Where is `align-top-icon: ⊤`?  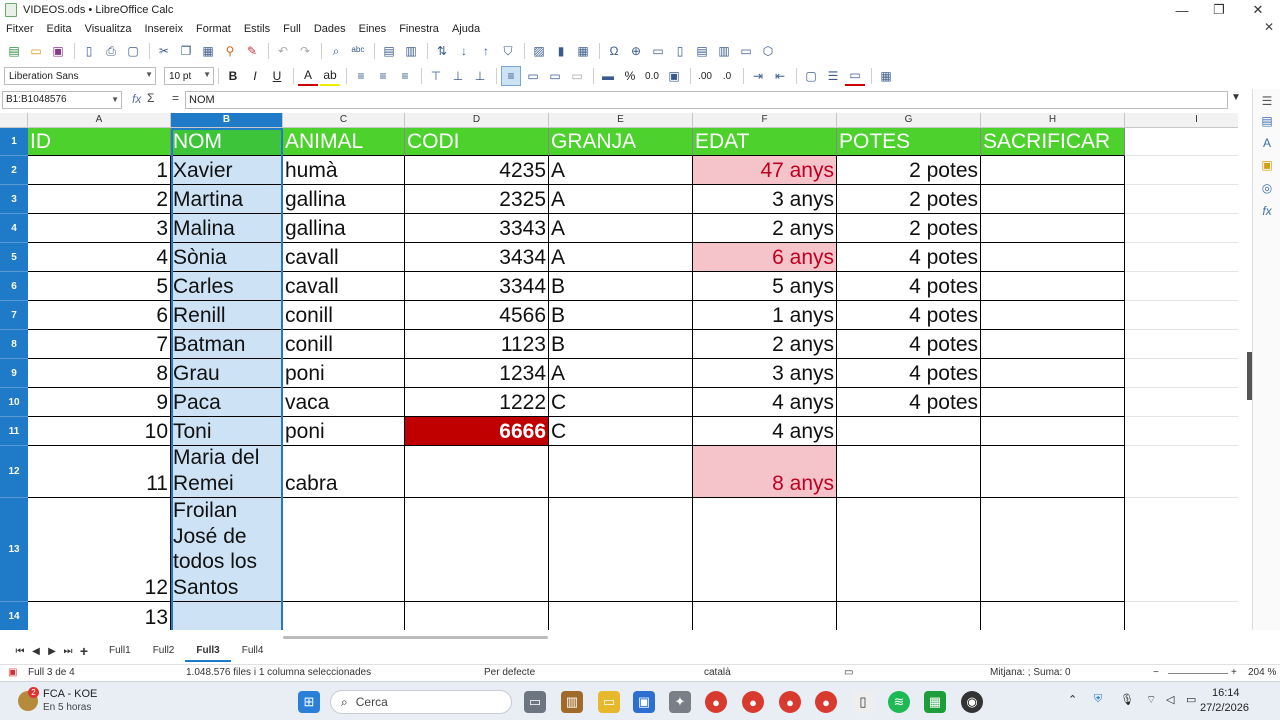 align-top-icon: ⊤ is located at coordinates (436, 76).